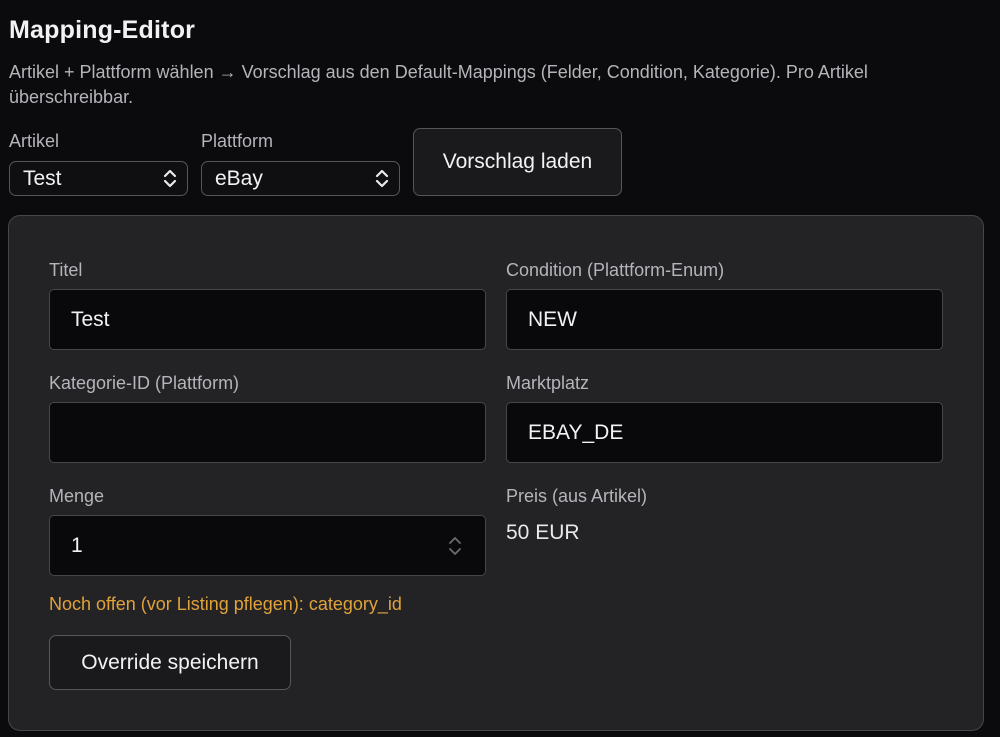  What do you see at coordinates (724, 432) in the screenshot?
I see `marketplace-input: EBAY_DE` at bounding box center [724, 432].